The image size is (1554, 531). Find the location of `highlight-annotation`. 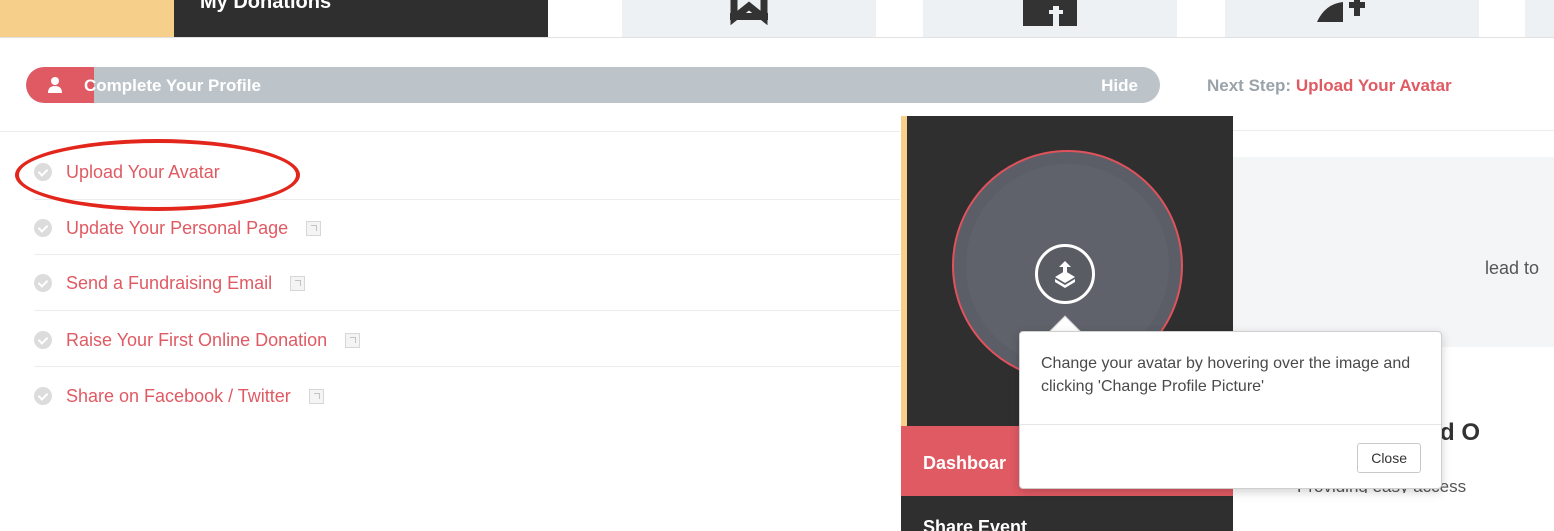

highlight-annotation is located at coordinates (157, 175).